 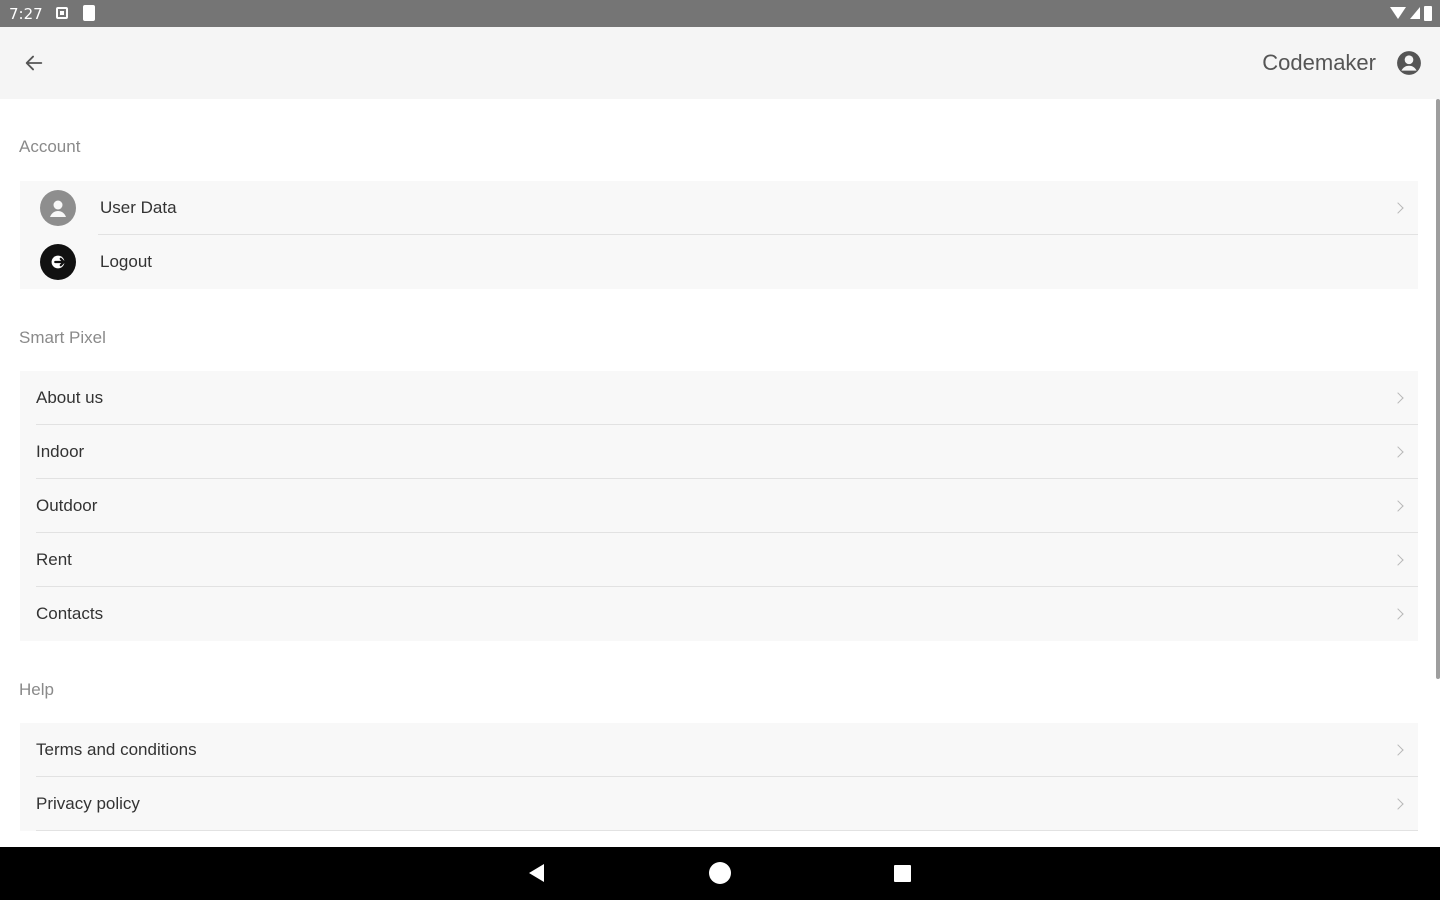 I want to click on list-item-label: Indoor, so click(x=60, y=451).